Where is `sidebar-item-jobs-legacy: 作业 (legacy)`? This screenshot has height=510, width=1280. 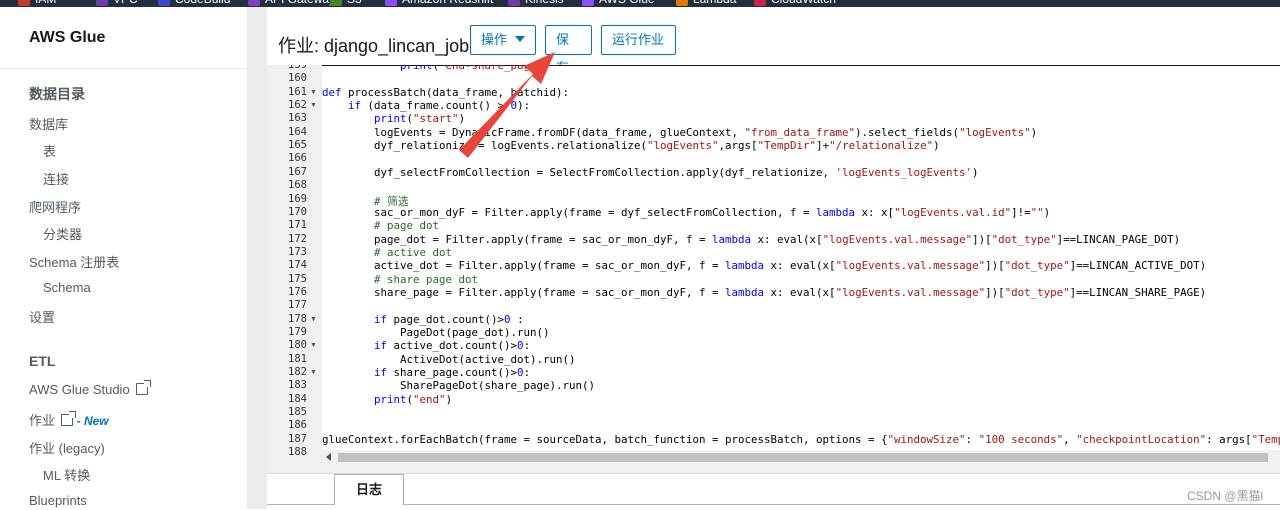
sidebar-item-jobs-legacy: 作业 (legacy) is located at coordinates (67, 447).